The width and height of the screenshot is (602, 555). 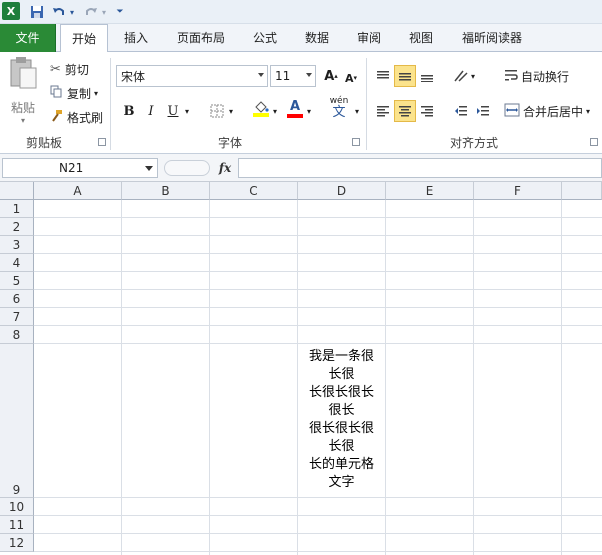 What do you see at coordinates (511, 76) in the screenshot?
I see `wrap-text-icon` at bounding box center [511, 76].